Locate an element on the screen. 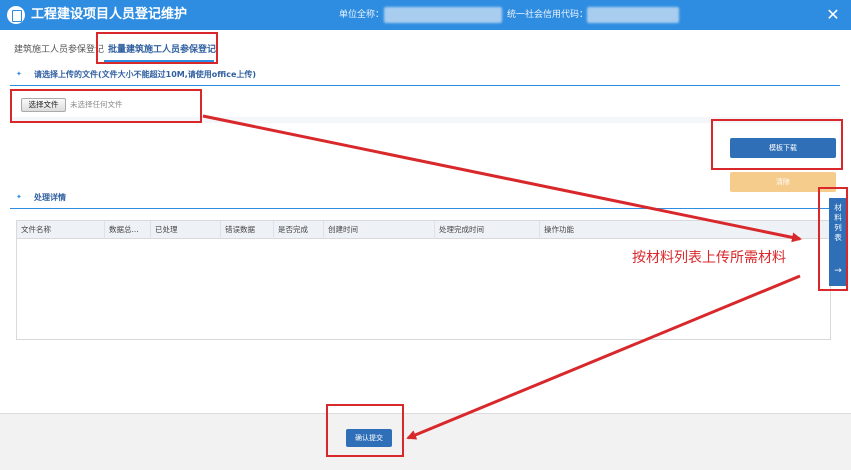 This screenshot has width=851, height=470. details-section-title: 处理详情 is located at coordinates (50, 197).